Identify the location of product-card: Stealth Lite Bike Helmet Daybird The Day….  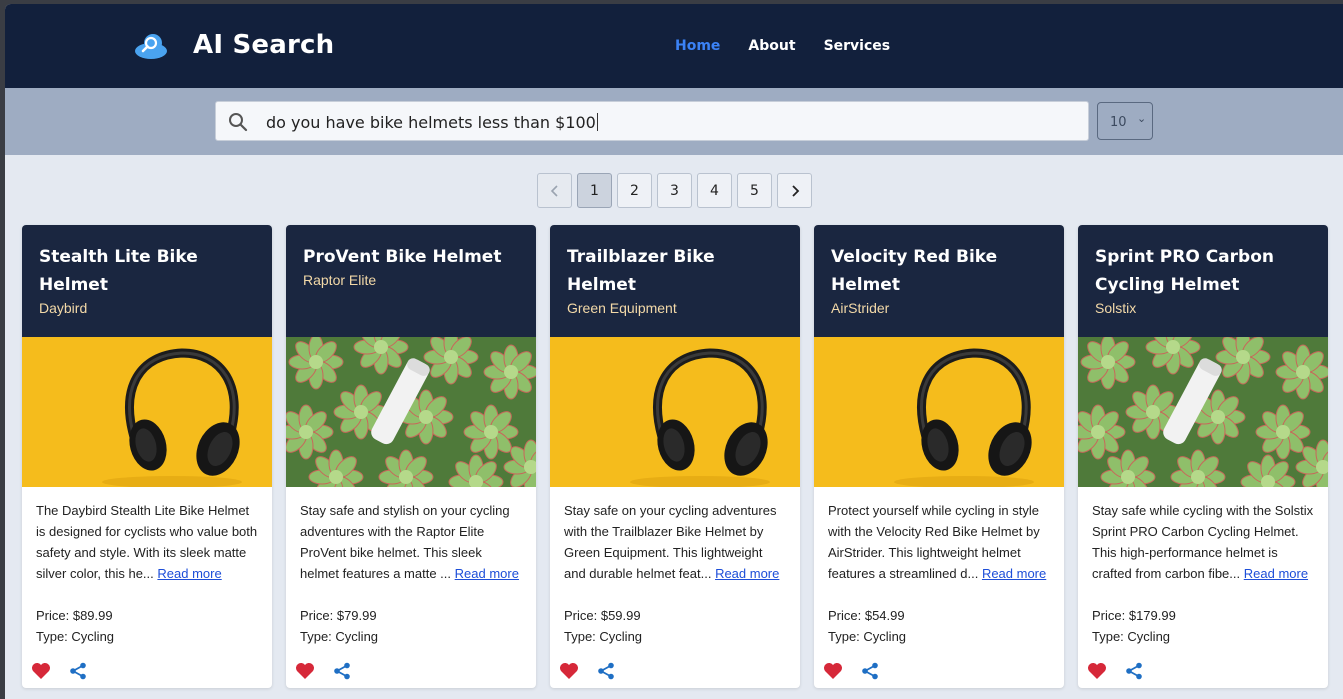
(147, 456).